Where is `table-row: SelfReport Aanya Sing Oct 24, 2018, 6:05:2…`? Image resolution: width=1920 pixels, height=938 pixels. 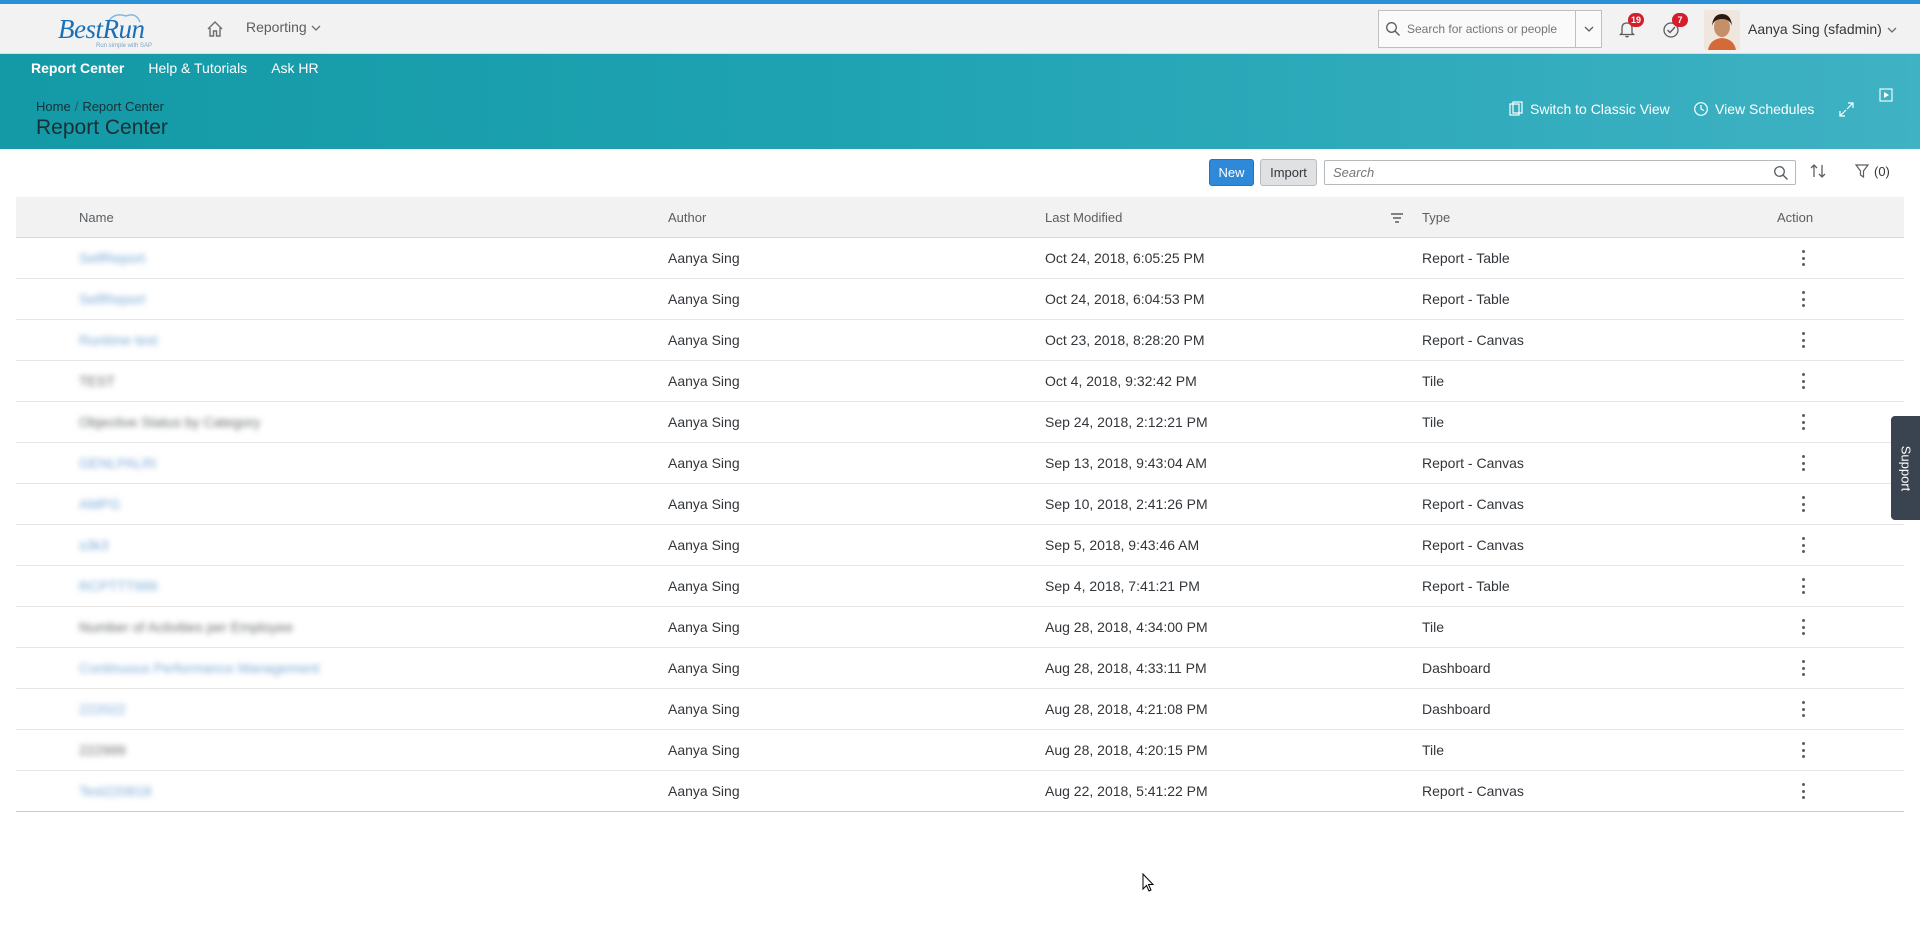
table-row: SelfReport Aanya Sing Oct 24, 2018, 6:05:2… is located at coordinates (960, 258).